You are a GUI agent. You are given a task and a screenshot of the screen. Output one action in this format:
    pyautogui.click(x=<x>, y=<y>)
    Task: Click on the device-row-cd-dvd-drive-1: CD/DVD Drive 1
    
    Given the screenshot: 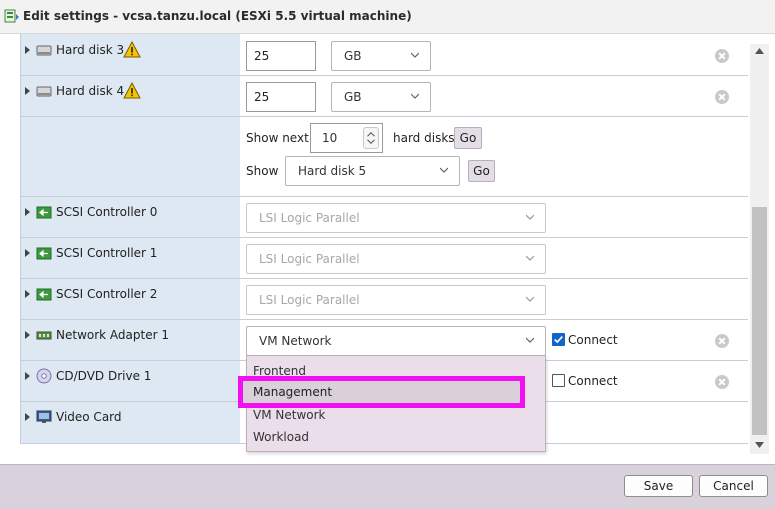 What is the action you would take?
    pyautogui.click(x=130, y=376)
    